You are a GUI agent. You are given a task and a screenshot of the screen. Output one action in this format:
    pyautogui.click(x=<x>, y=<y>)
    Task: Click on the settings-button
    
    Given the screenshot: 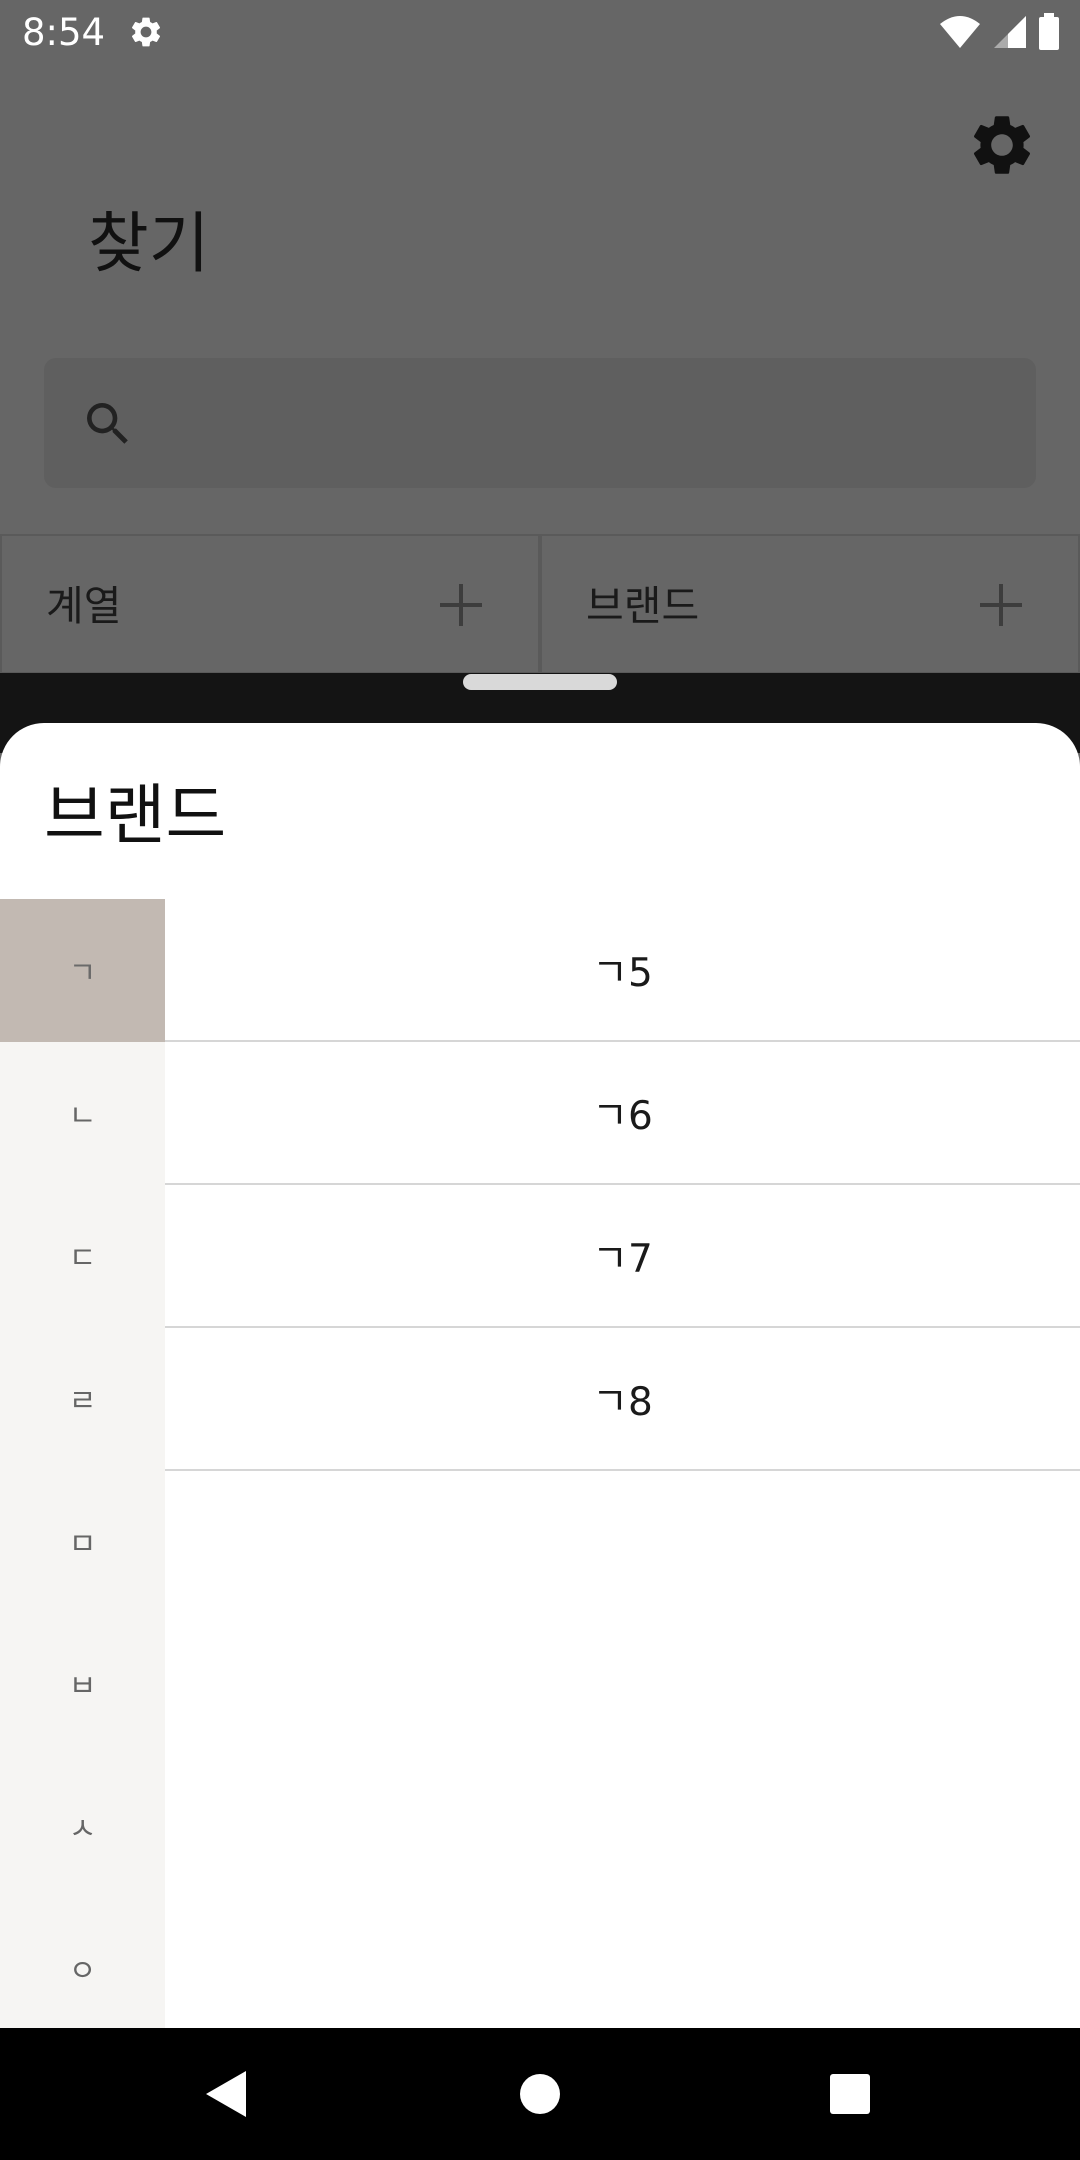 What is the action you would take?
    pyautogui.click(x=1002, y=145)
    